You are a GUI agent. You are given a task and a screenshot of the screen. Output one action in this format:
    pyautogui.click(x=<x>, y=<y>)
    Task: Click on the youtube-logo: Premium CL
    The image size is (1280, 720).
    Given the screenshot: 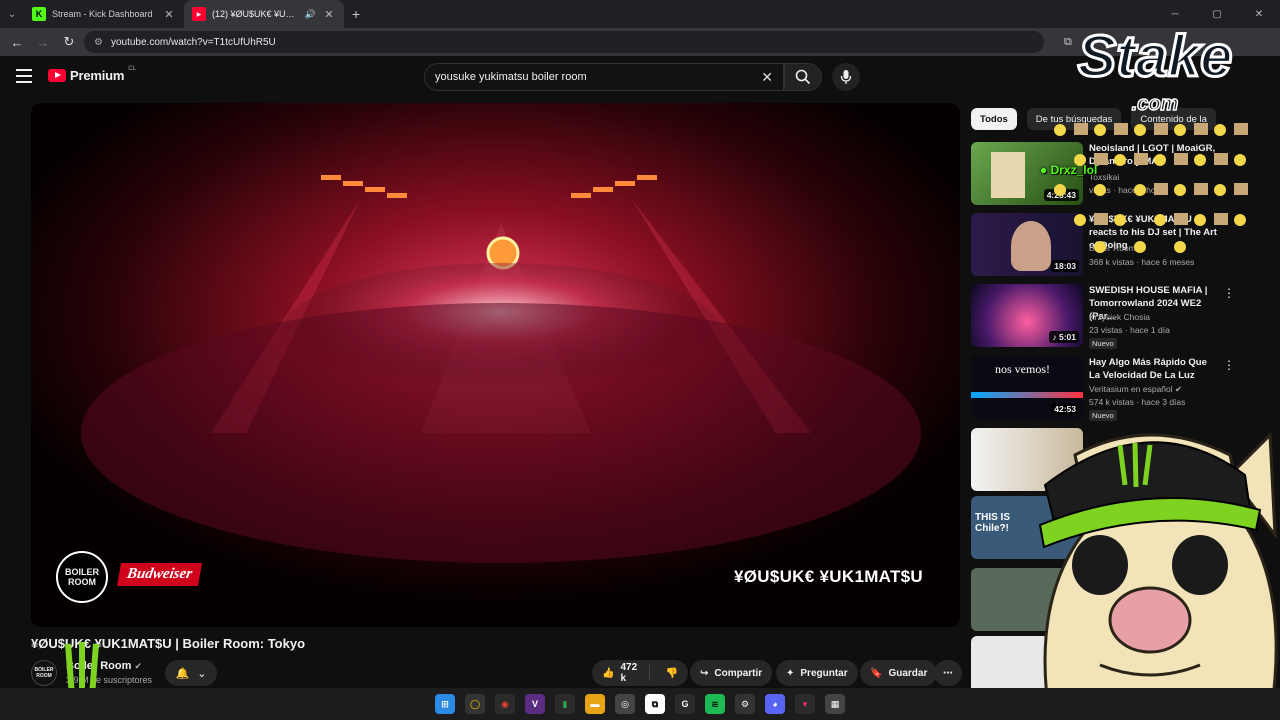 What is the action you would take?
    pyautogui.click(x=92, y=74)
    